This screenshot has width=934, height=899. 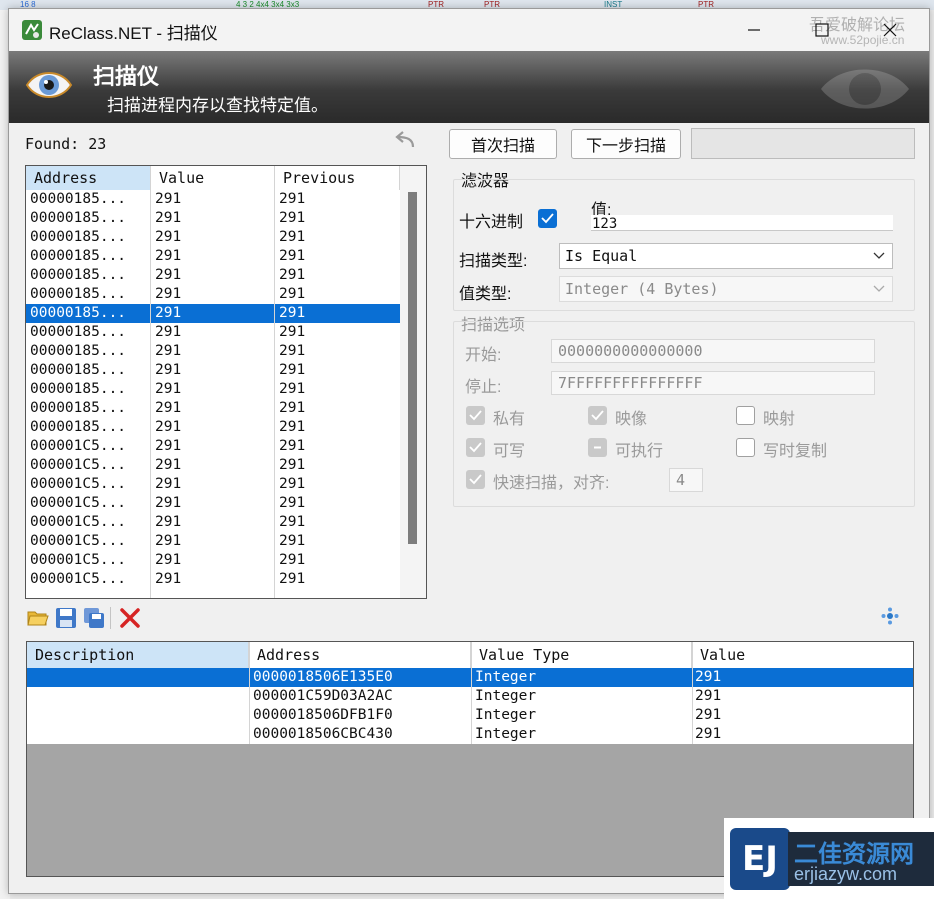 What do you see at coordinates (890, 30) in the screenshot?
I see `close-button` at bounding box center [890, 30].